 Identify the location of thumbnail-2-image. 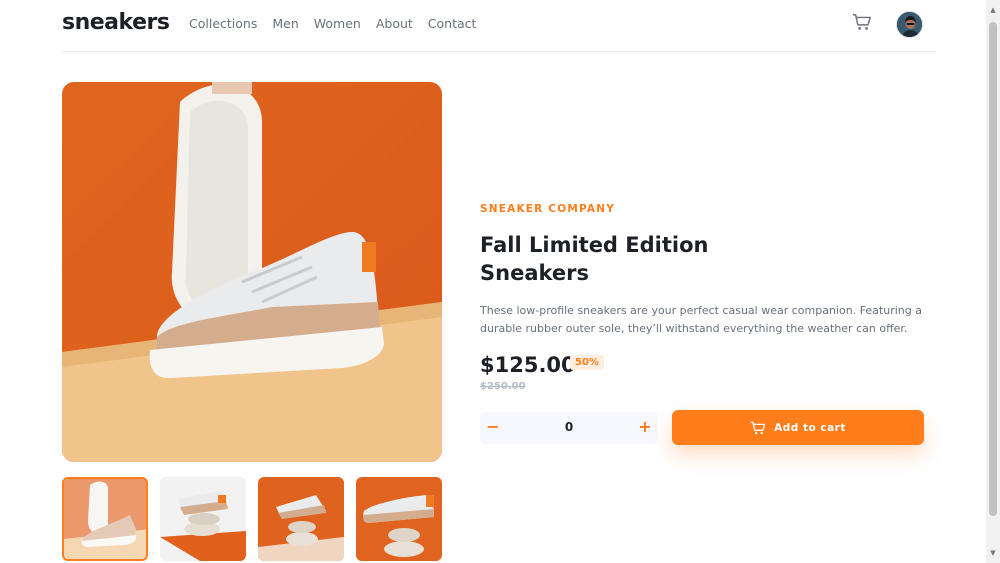
(203, 519).